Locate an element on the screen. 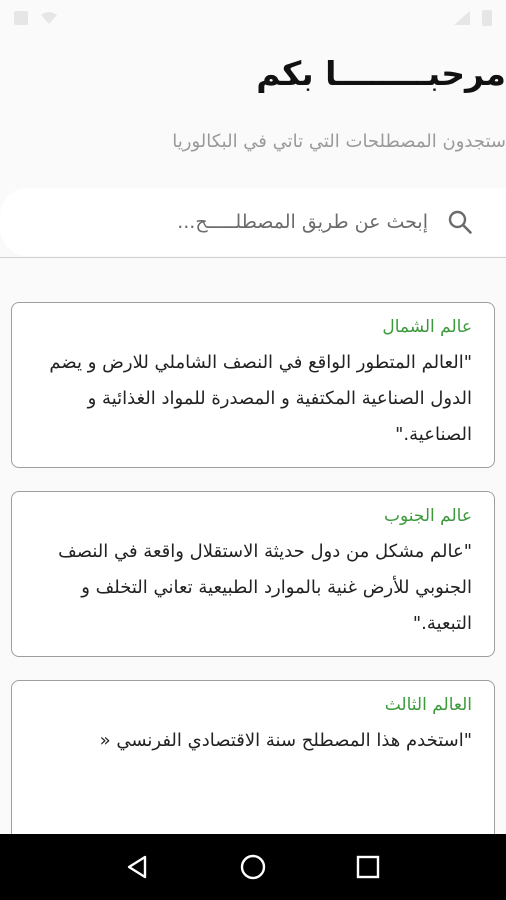  battery-icon is located at coordinates (487, 18).